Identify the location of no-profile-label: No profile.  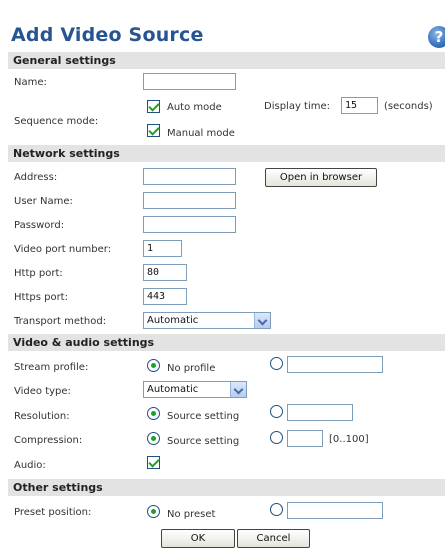
(191, 368).